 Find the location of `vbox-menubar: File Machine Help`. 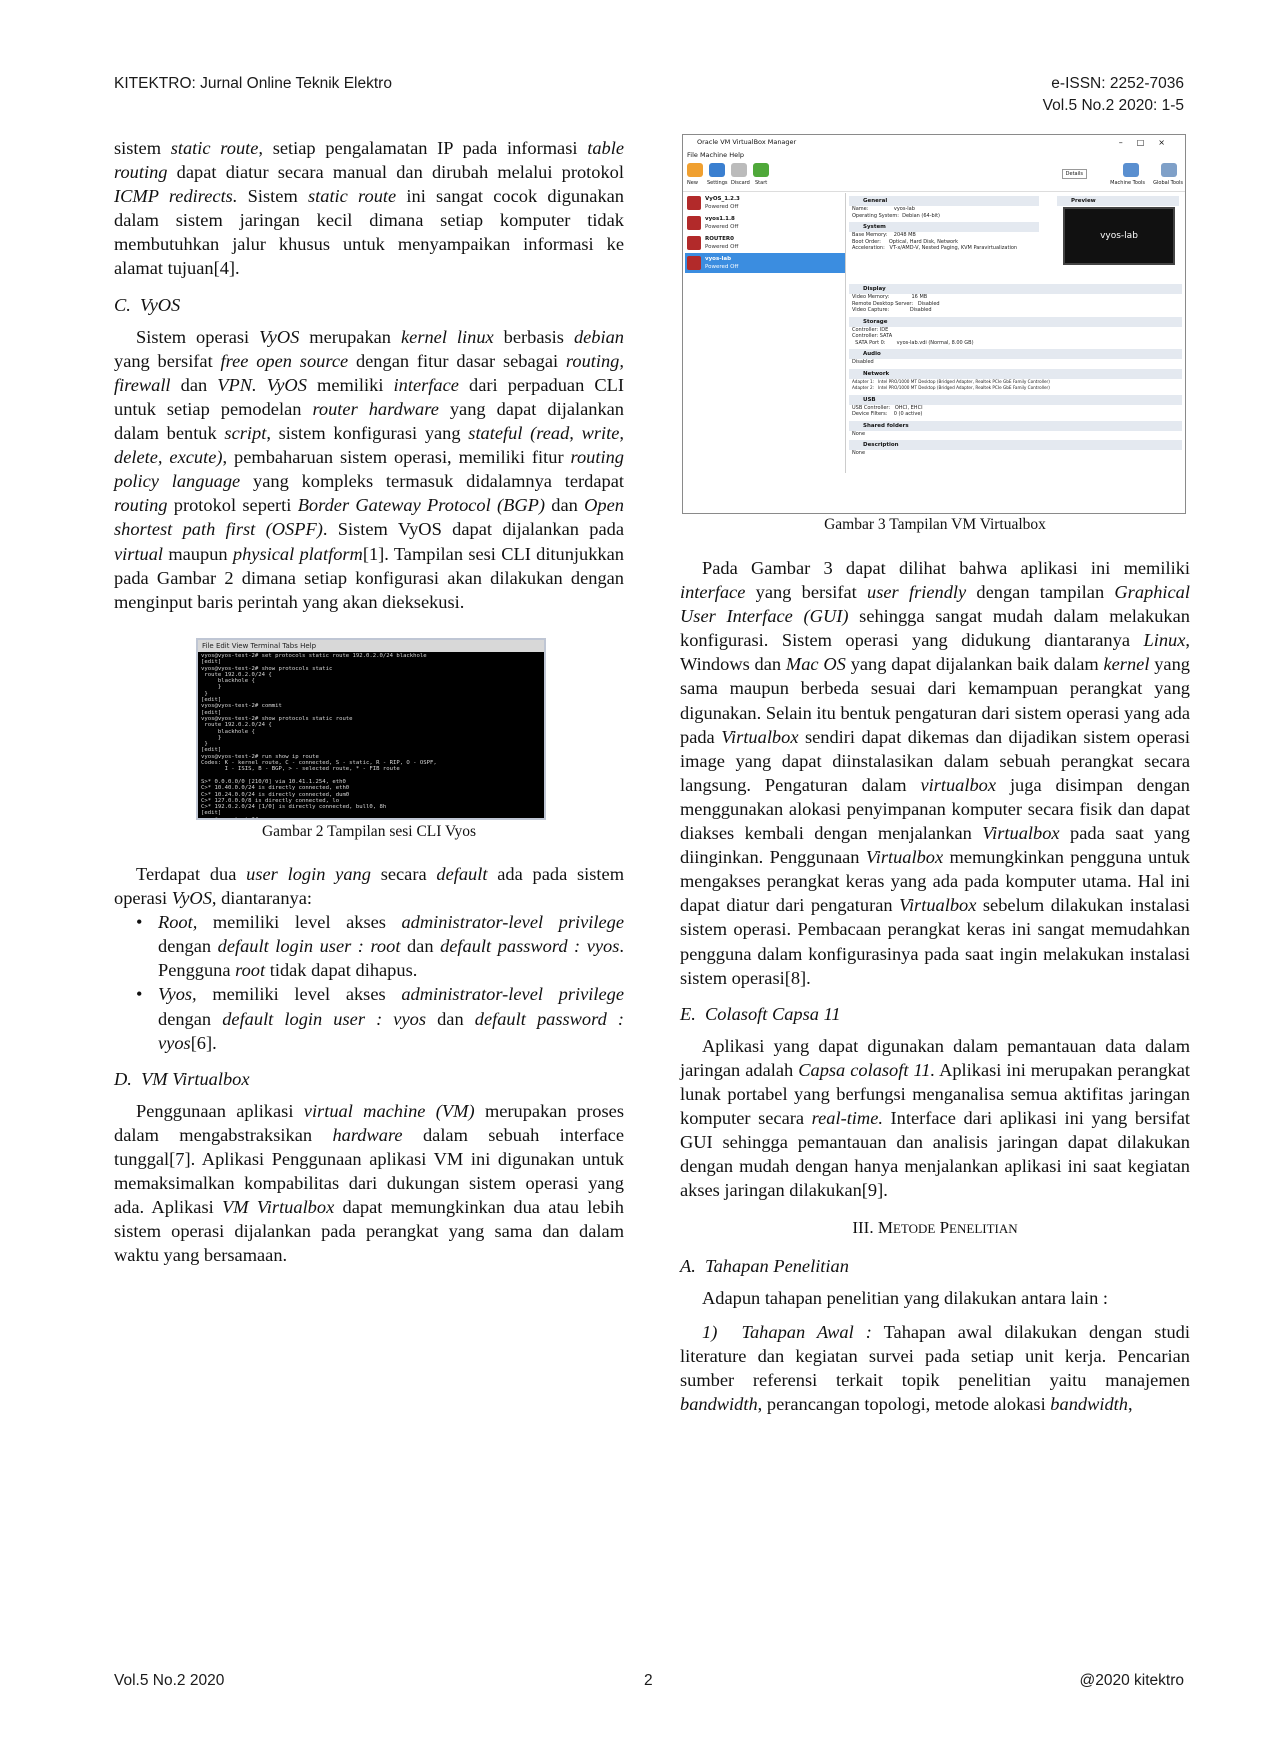

vbox-menubar: File Machine Help is located at coordinates (716, 155).